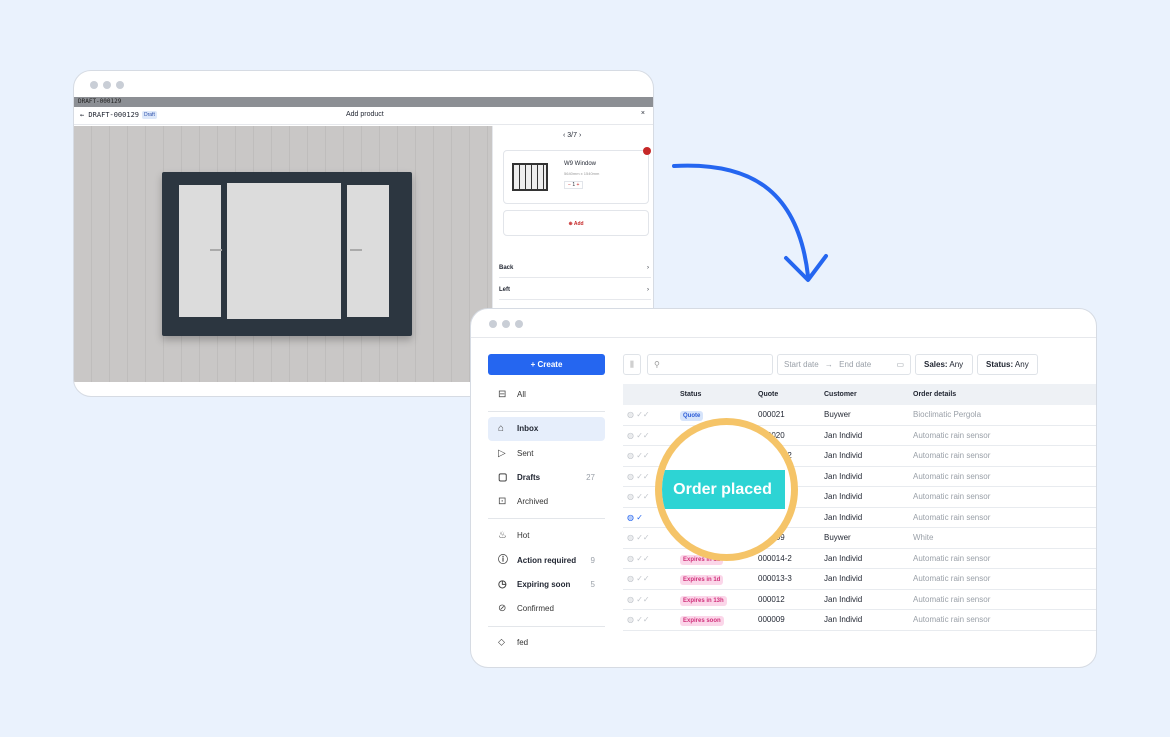  What do you see at coordinates (936, 364) in the screenshot?
I see `filter-key: Sales:` at bounding box center [936, 364].